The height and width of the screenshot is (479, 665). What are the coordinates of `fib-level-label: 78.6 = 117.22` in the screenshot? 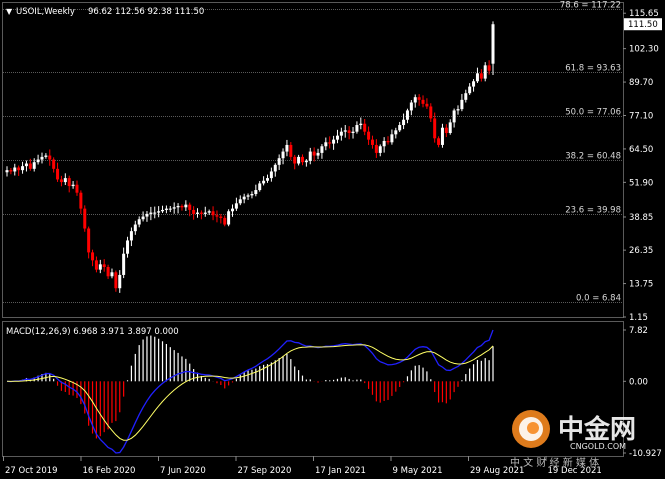 It's located at (590, 6).